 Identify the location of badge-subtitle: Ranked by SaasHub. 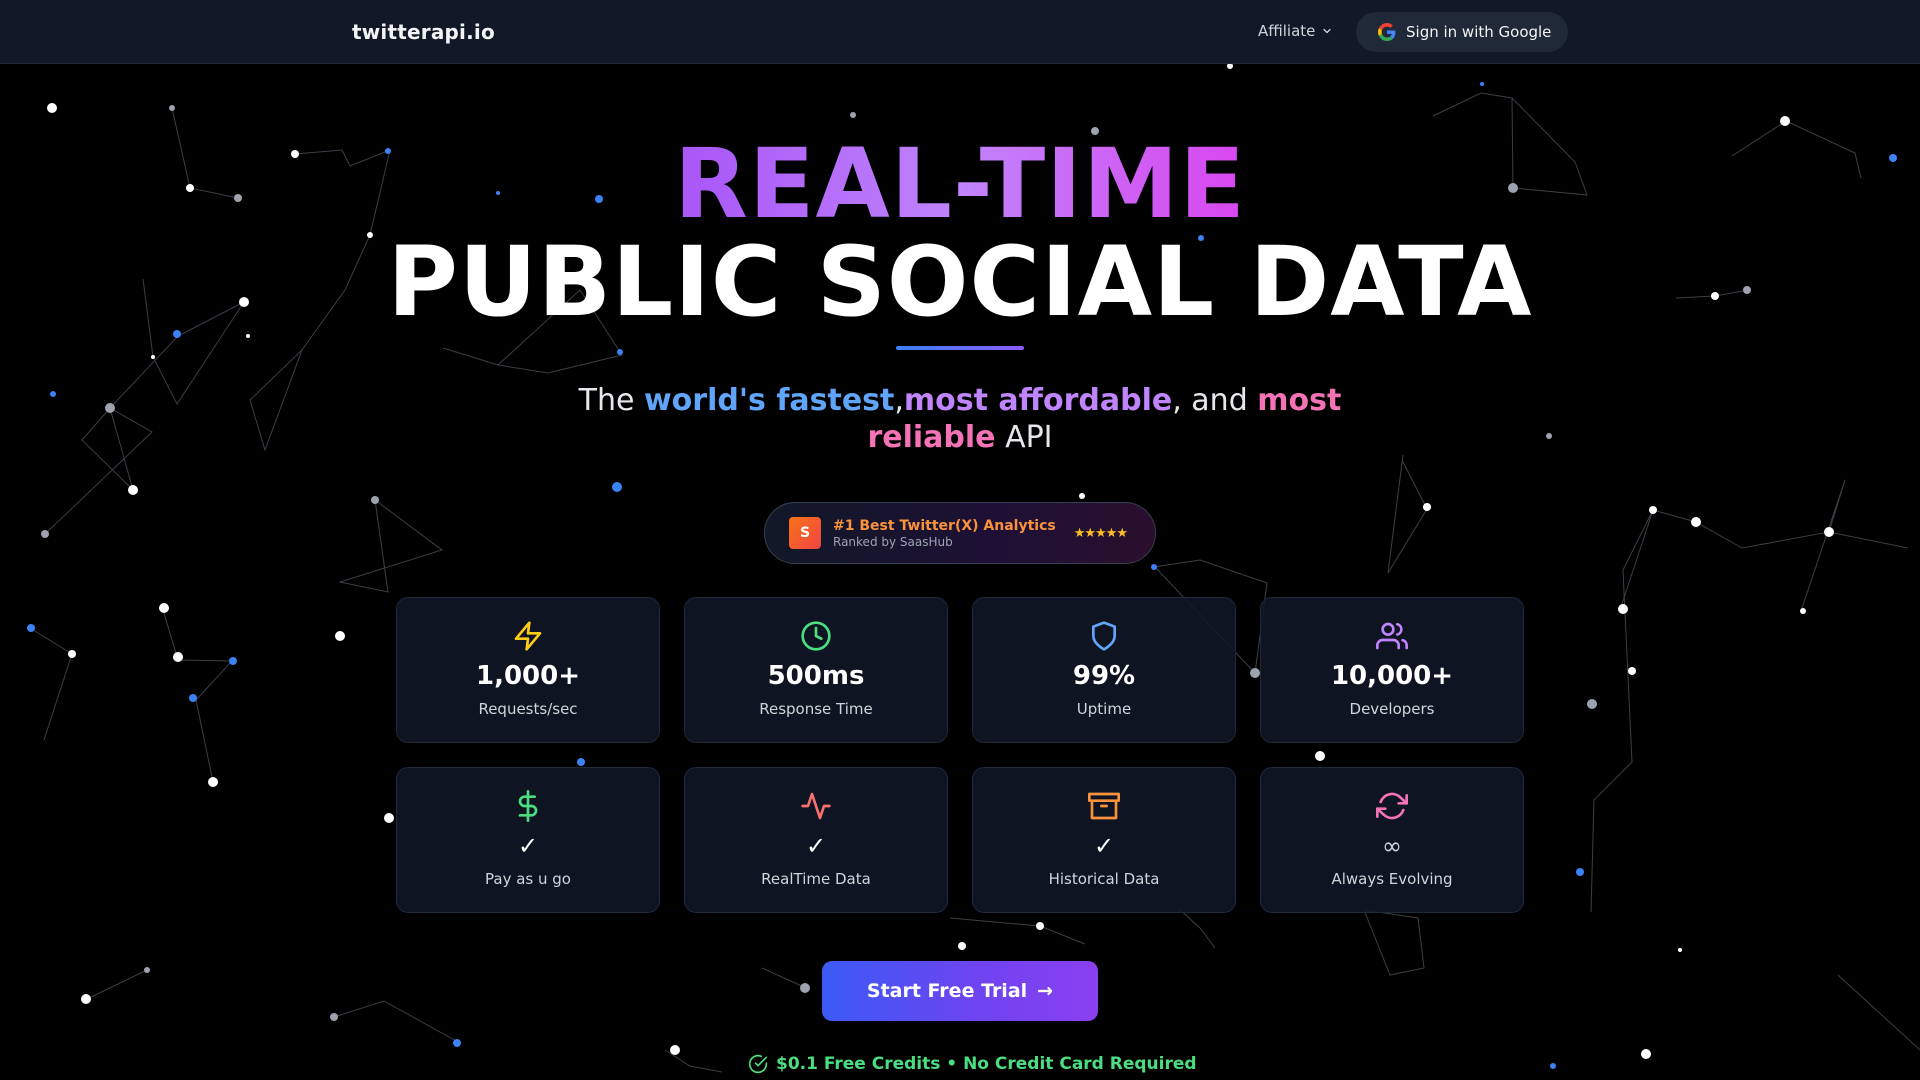
(893, 541).